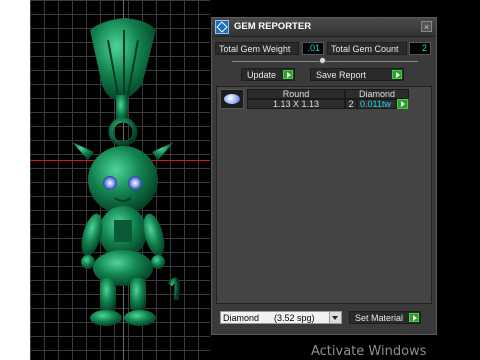 This screenshot has width=480, height=360. I want to click on material-select: Diamond (3.52 spg), so click(281, 317).